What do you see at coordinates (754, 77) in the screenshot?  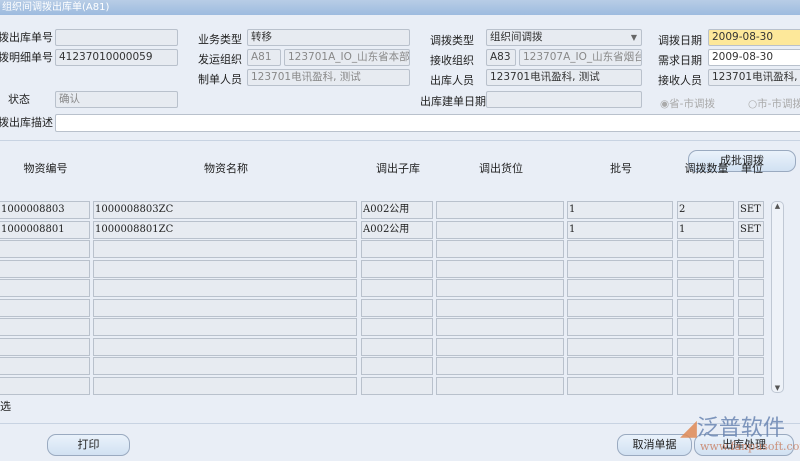 I see `recv-person-field: 123701电讯盈科, 测试` at bounding box center [754, 77].